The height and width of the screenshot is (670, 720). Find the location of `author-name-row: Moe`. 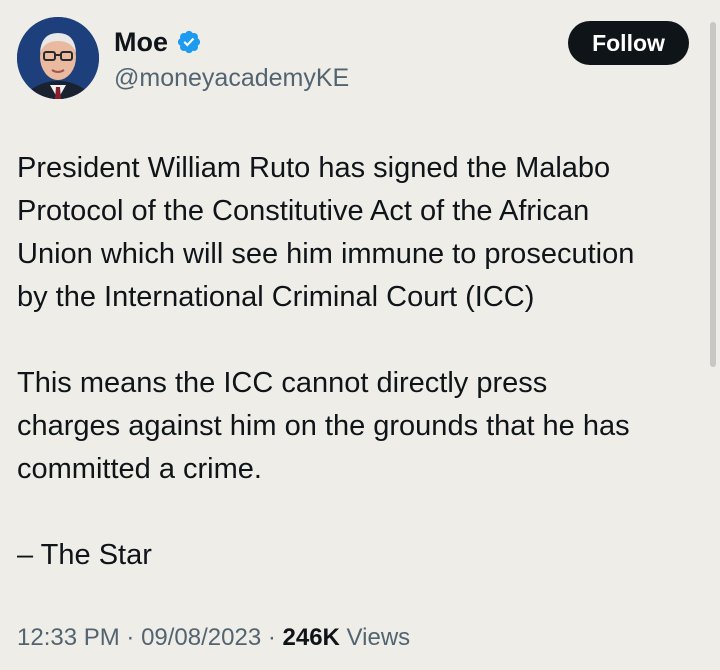

author-name-row: Moe is located at coordinates (158, 42).